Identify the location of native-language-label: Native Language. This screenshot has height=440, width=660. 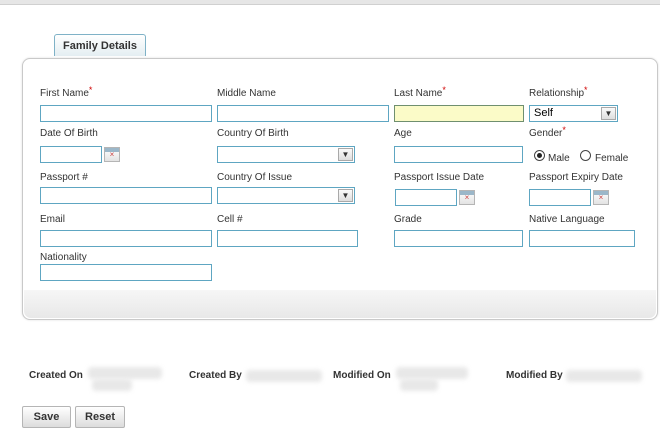
(567, 219).